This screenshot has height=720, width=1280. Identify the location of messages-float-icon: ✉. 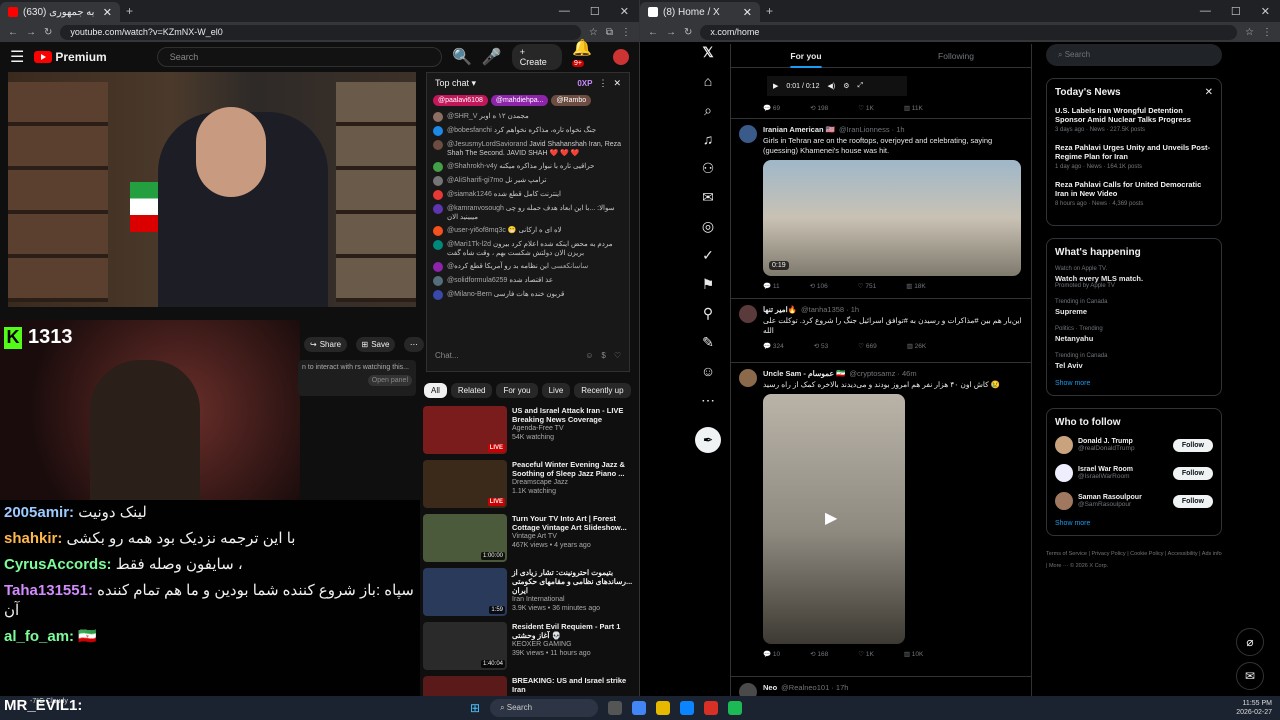
(1250, 676).